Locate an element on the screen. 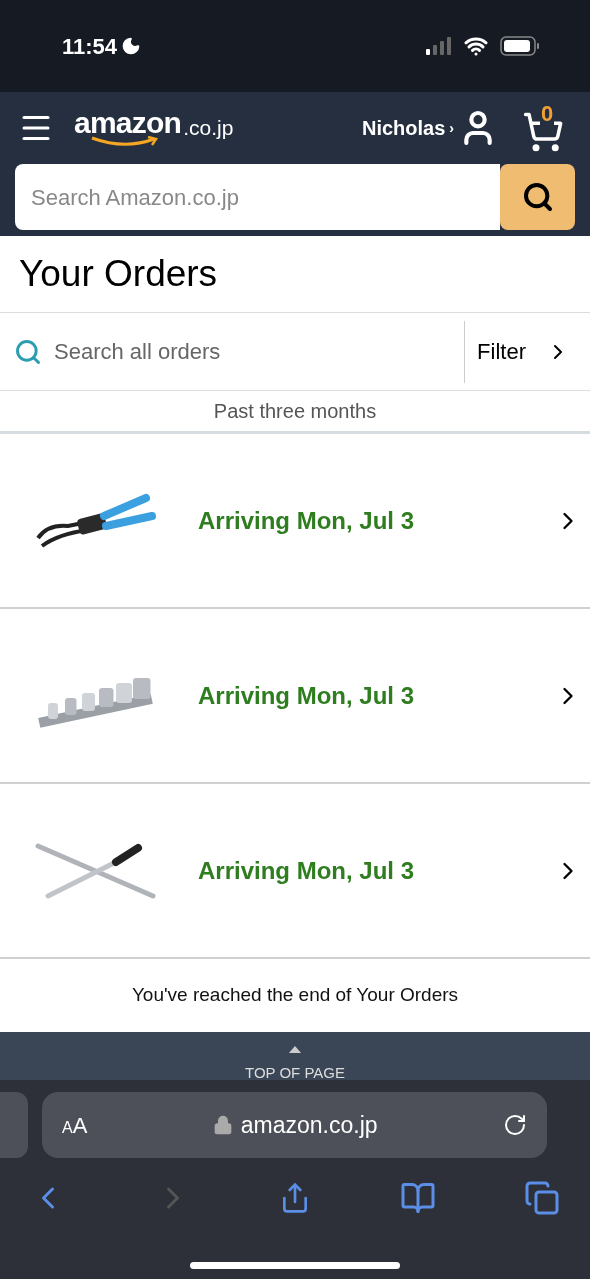  amazon-logo: amazon.co.jp is located at coordinates (154, 128).